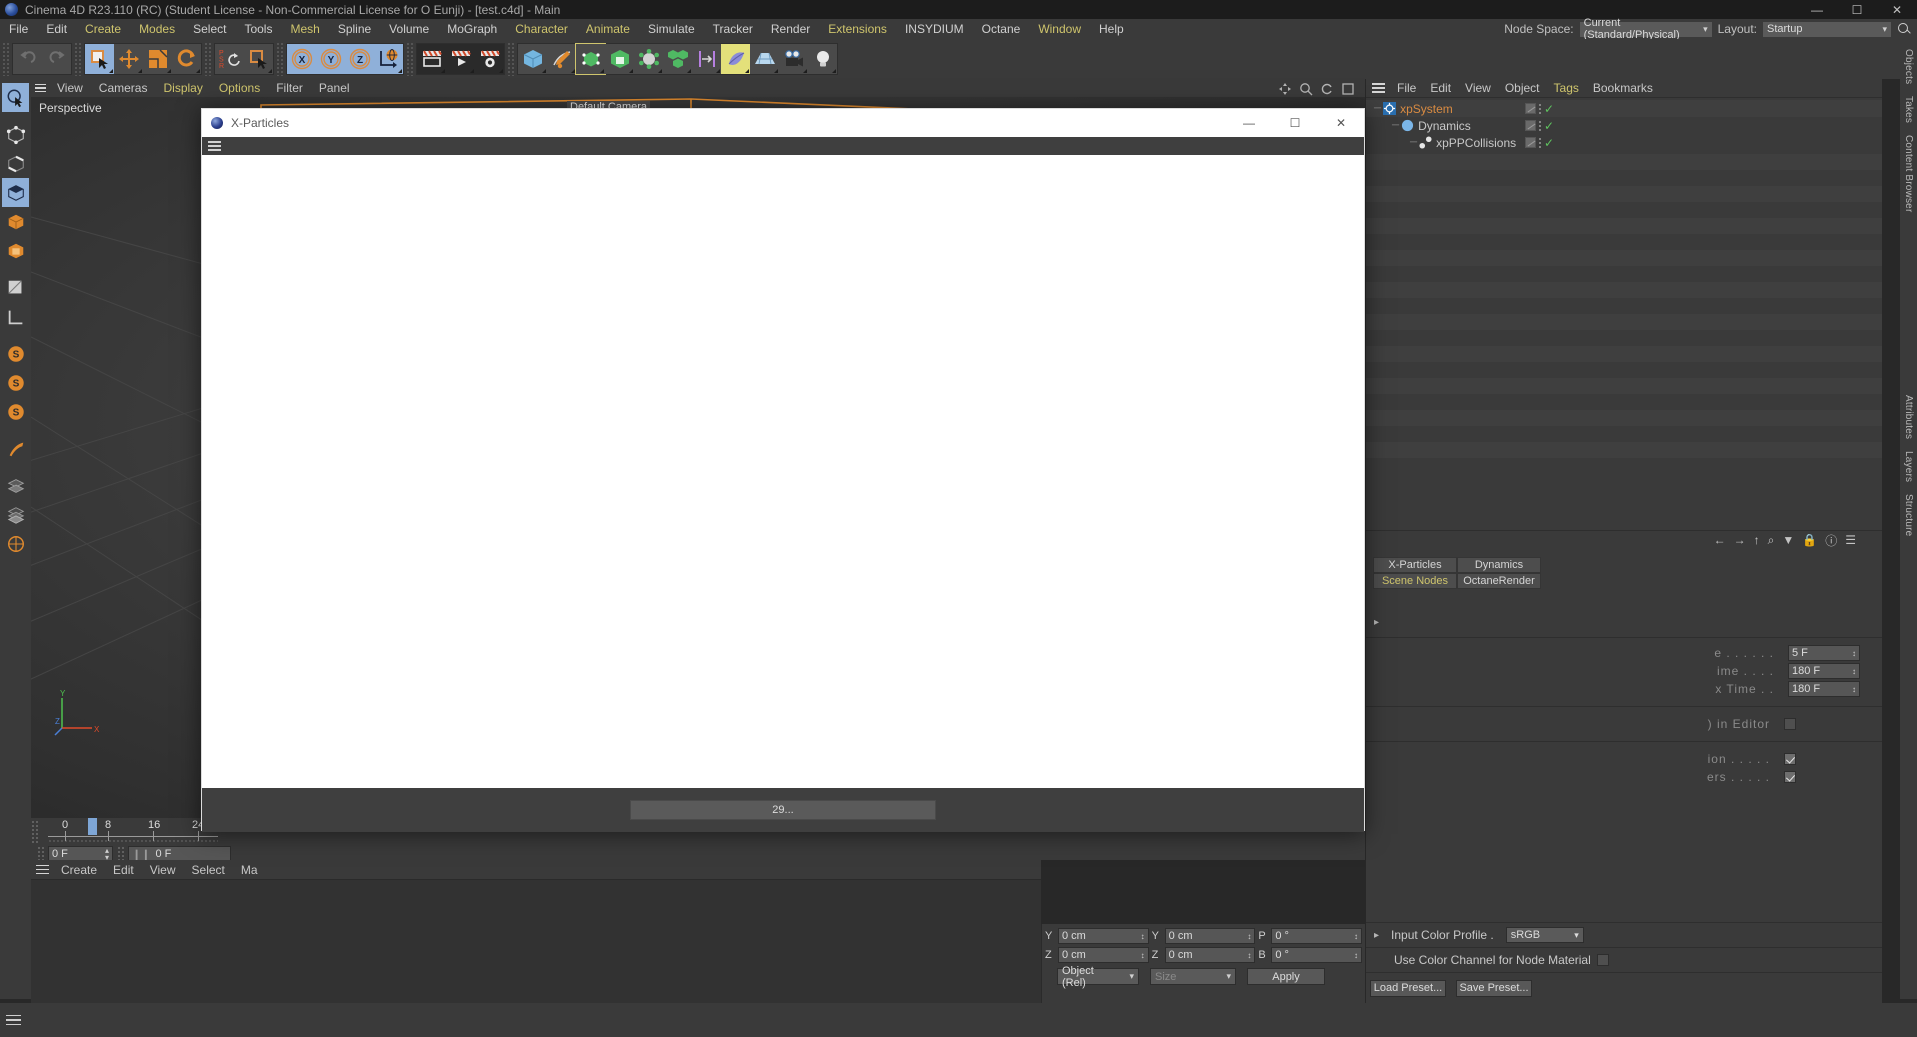  Describe the element at coordinates (541, 29) in the screenshot. I see `menu-character: Character` at that location.